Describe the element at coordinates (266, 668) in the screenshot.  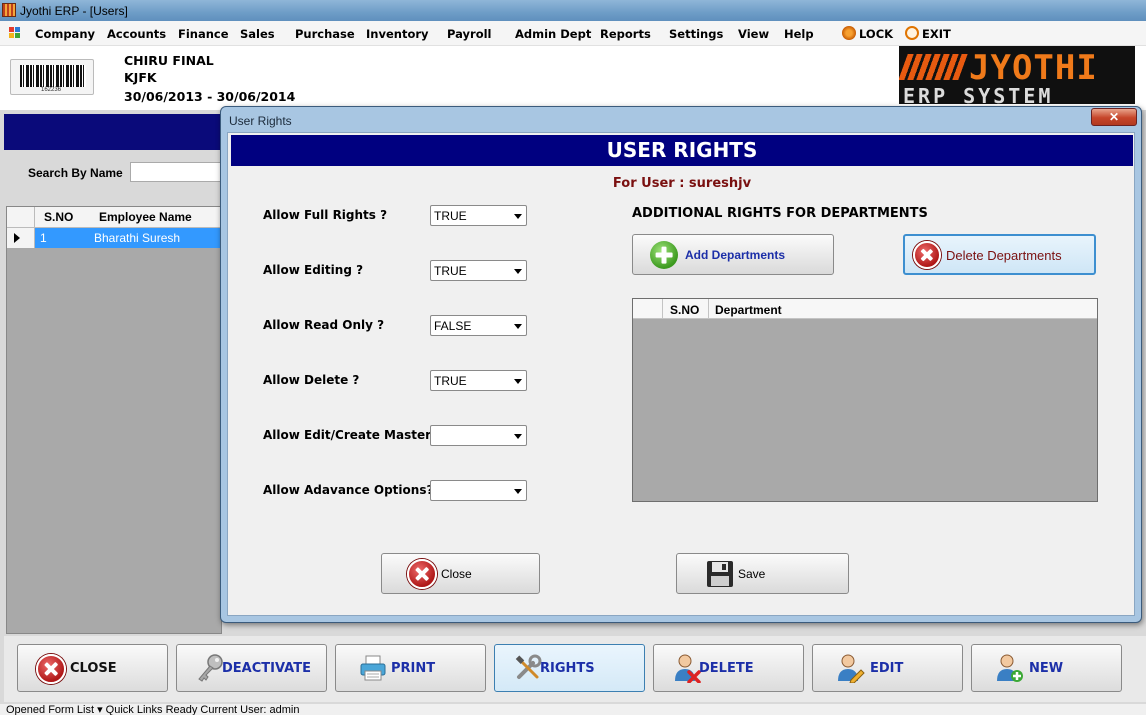
I see `deactivate-button-label: DEACTIVATE` at that location.